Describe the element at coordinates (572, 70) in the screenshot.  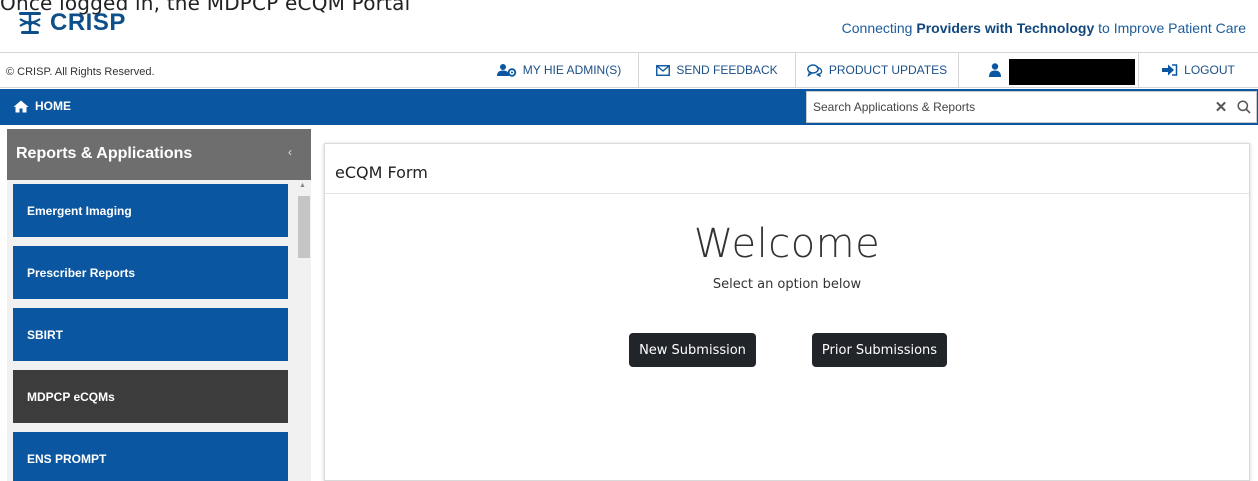
I see `my-hie-admin-label: MY HIE ADMIN(S)` at that location.